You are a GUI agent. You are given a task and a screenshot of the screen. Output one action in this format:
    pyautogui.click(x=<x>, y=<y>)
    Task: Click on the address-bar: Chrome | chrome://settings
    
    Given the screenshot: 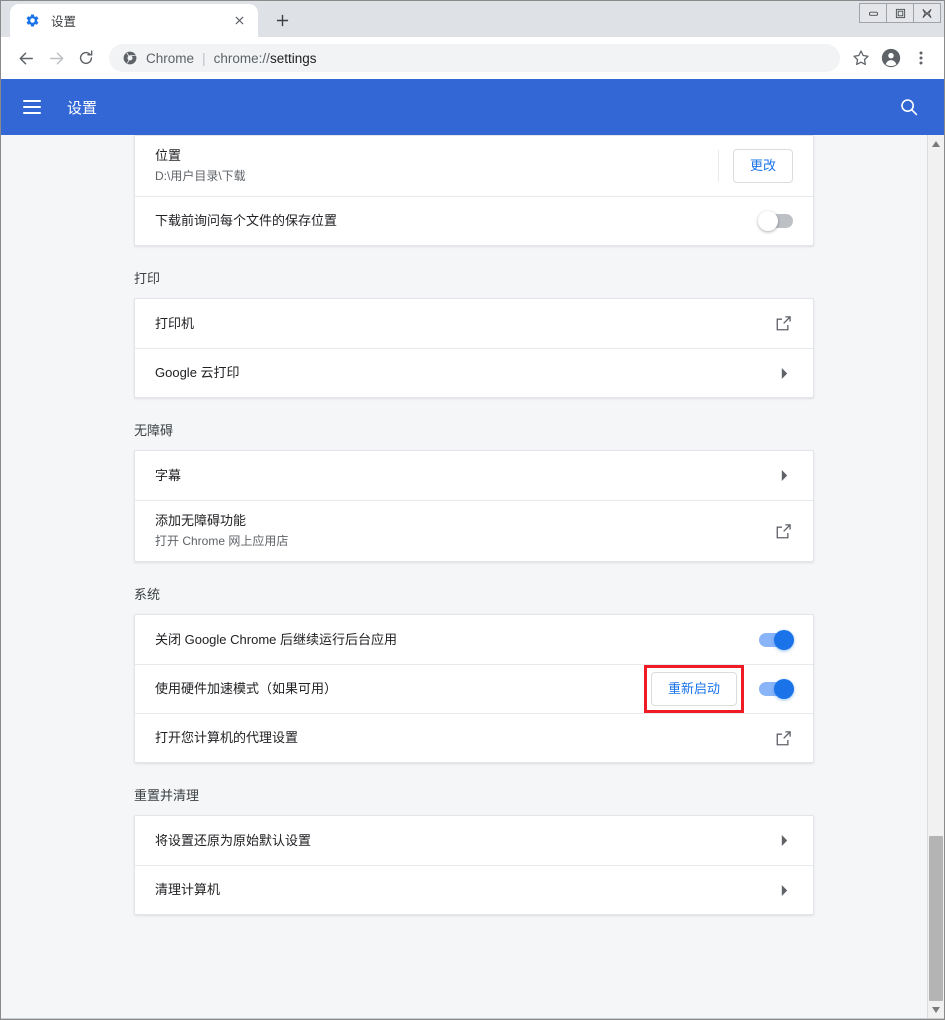 What is the action you would take?
    pyautogui.click(x=474, y=58)
    